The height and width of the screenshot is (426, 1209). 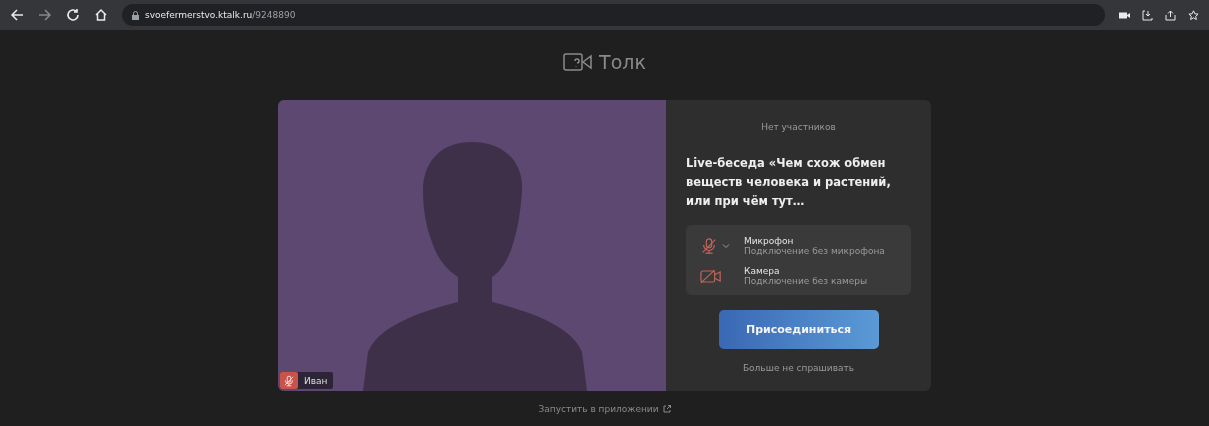 I want to click on device-name: Микрофон, so click(x=769, y=241).